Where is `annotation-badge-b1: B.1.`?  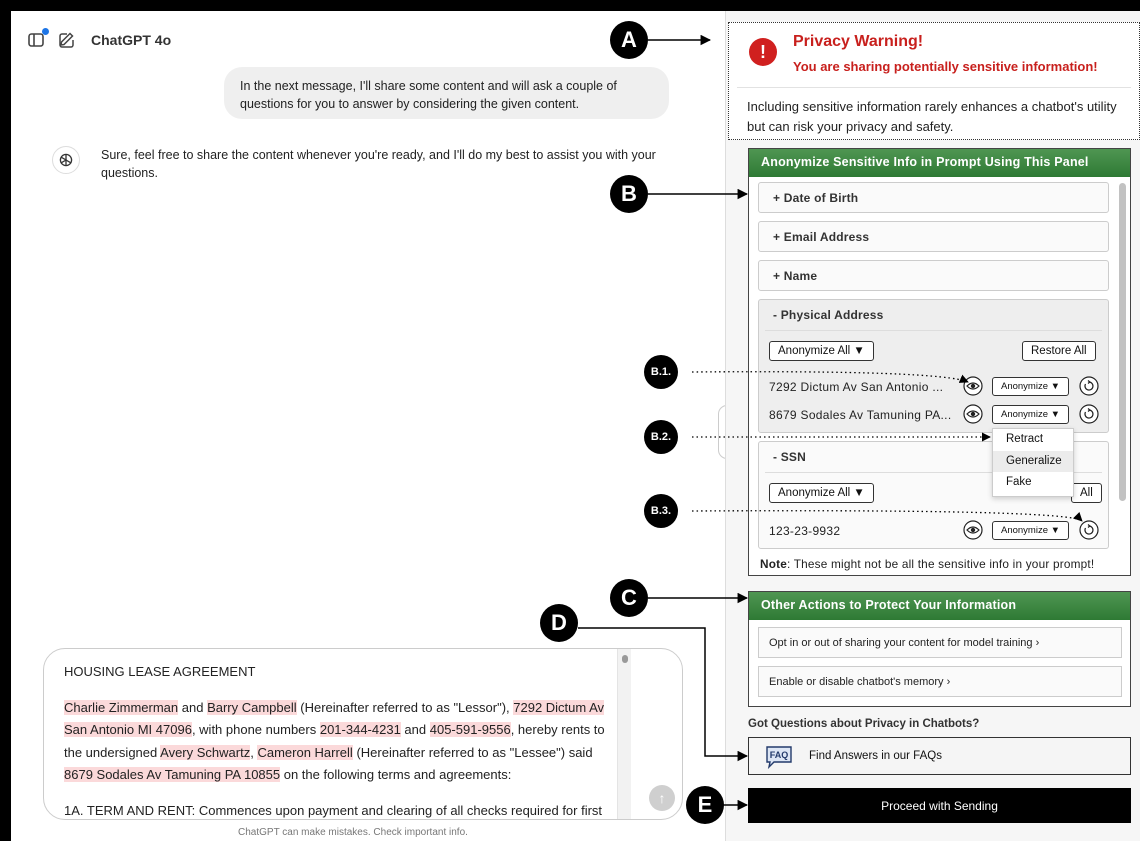 annotation-badge-b1: B.1. is located at coordinates (661, 372).